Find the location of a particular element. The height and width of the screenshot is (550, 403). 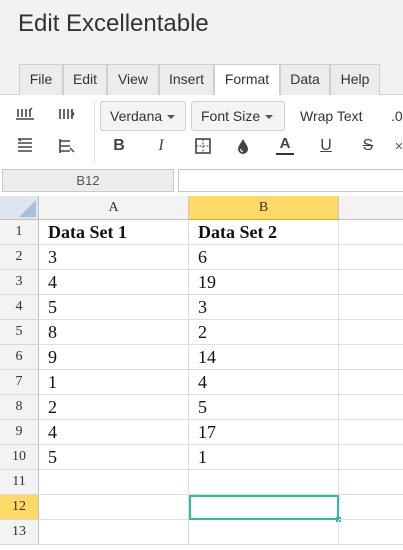

row-header: 12 is located at coordinates (19, 507).